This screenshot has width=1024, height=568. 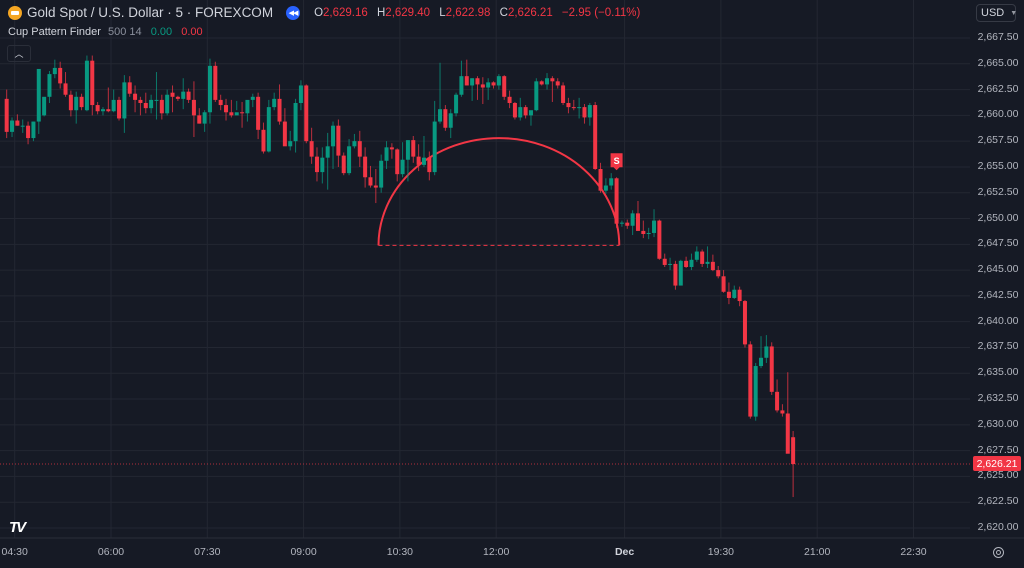 I want to click on price-tick-label: 2,652.50, so click(x=998, y=191).